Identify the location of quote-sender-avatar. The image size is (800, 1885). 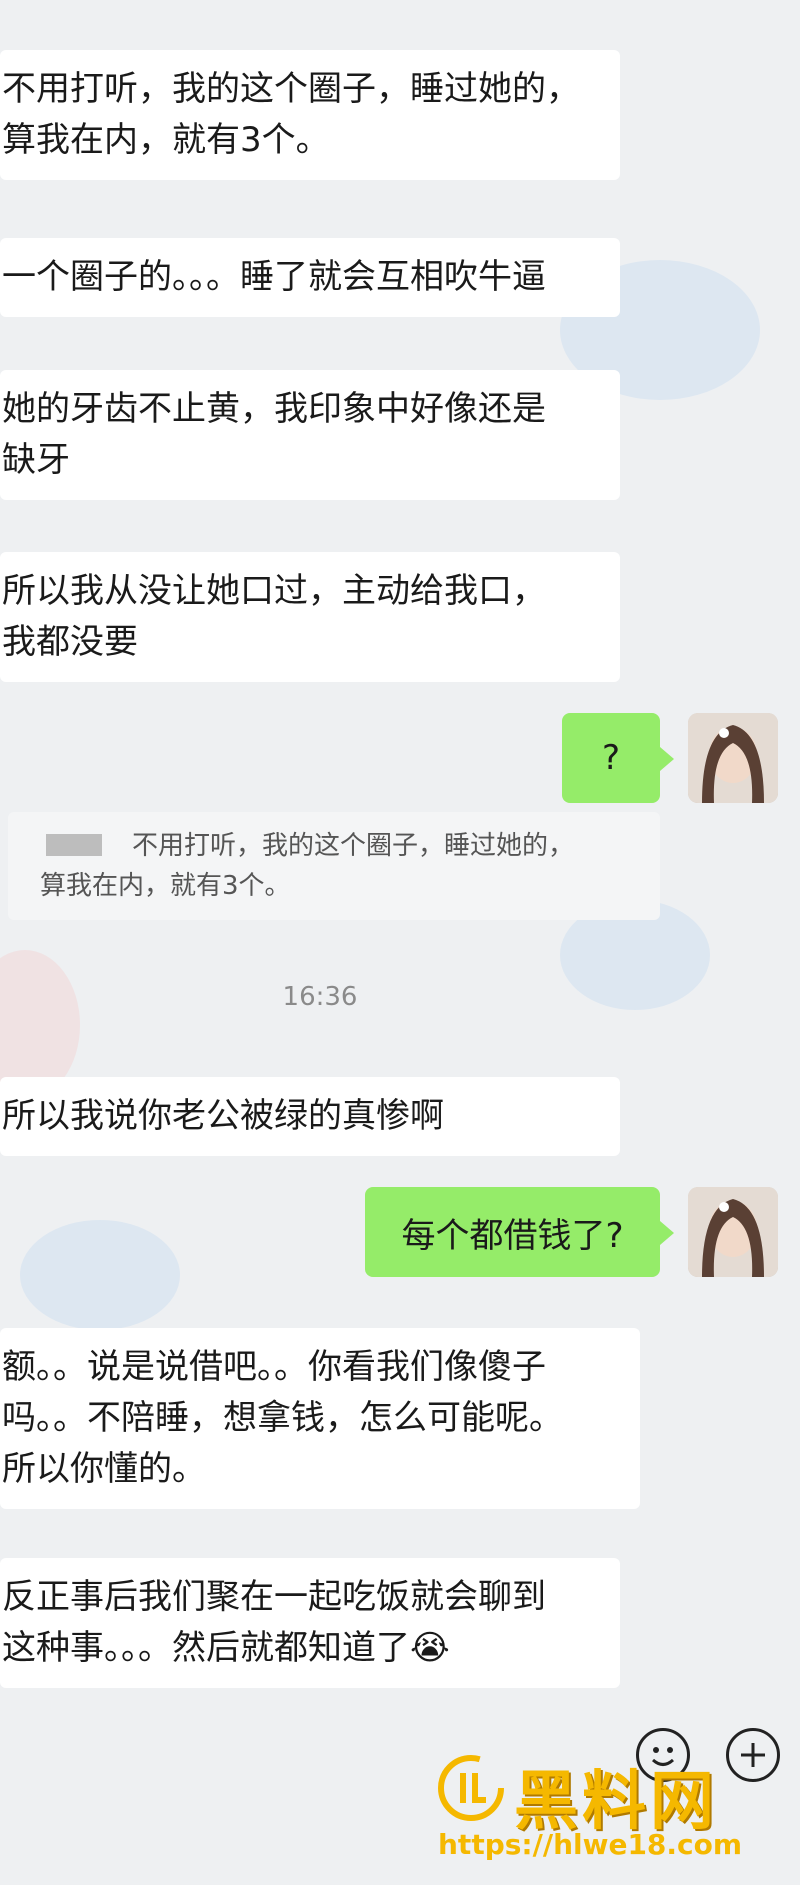
(74, 845).